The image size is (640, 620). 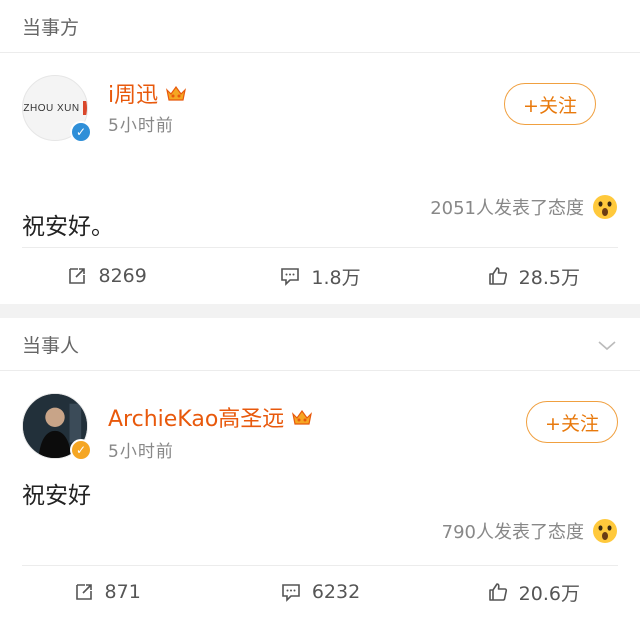 What do you see at coordinates (320, 344) in the screenshot?
I see `section-header-2: 当事人` at bounding box center [320, 344].